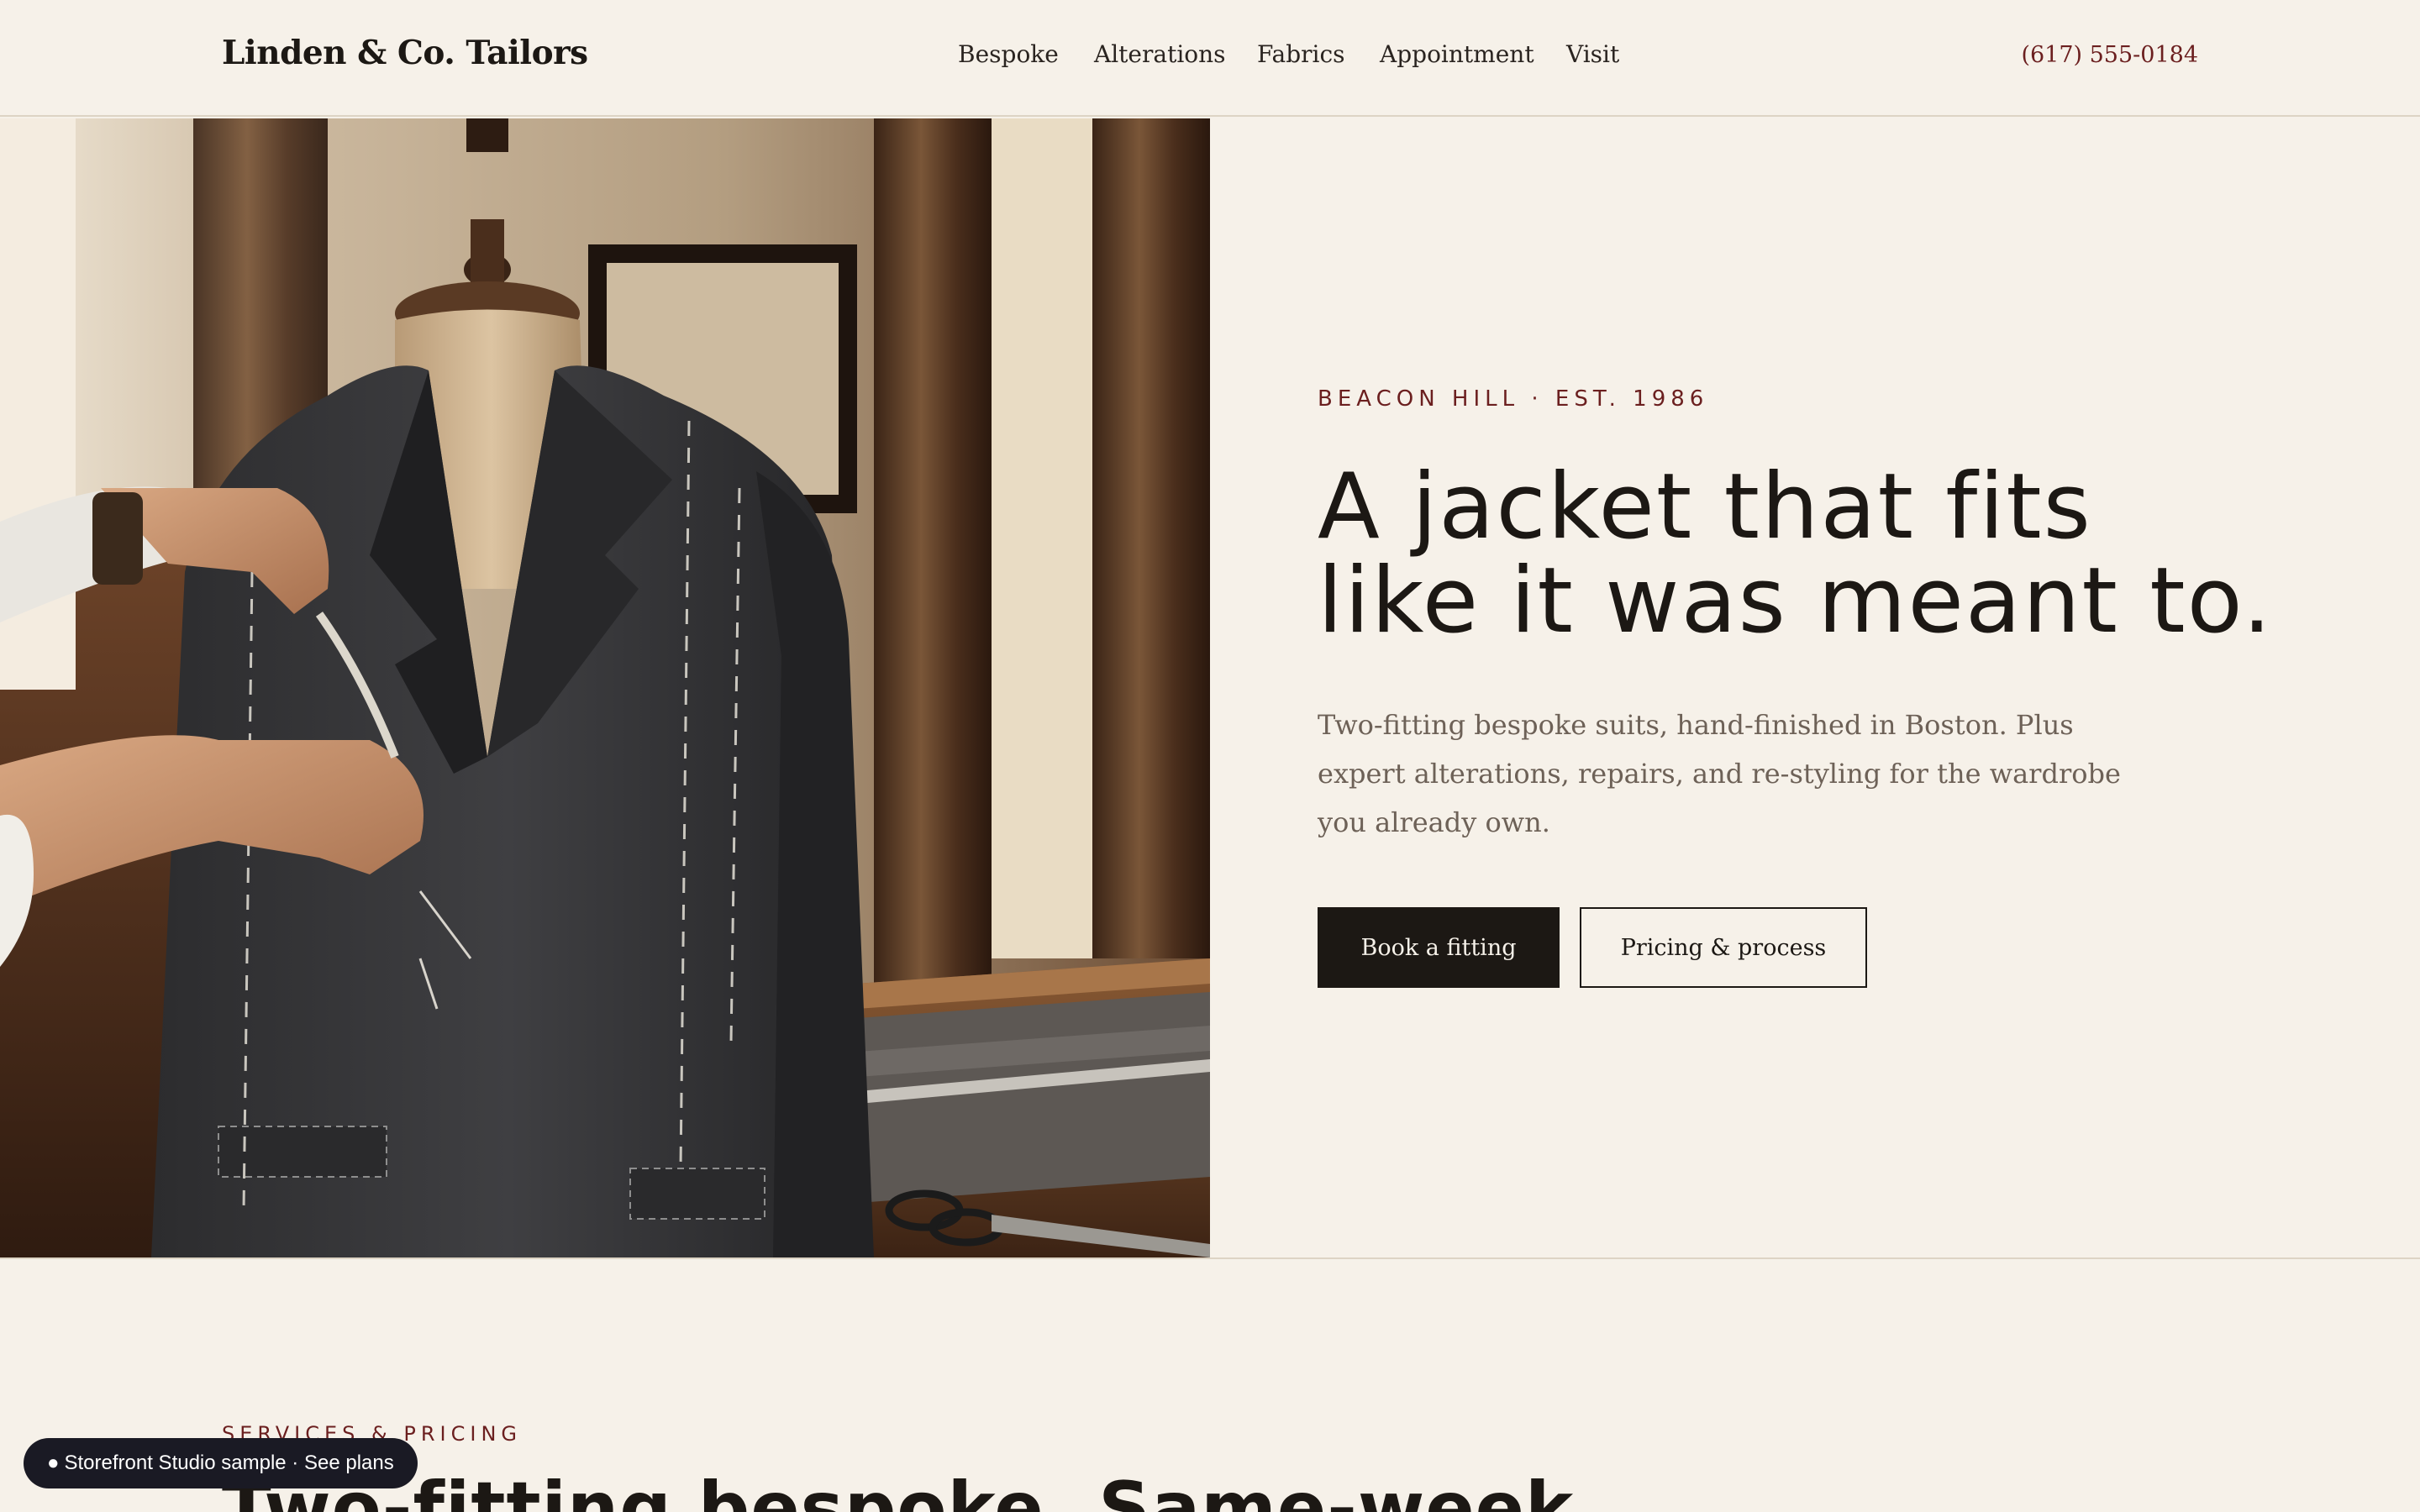 This screenshot has width=2420, height=1512. I want to click on pricing-process-button: Pricing & process, so click(1724, 947).